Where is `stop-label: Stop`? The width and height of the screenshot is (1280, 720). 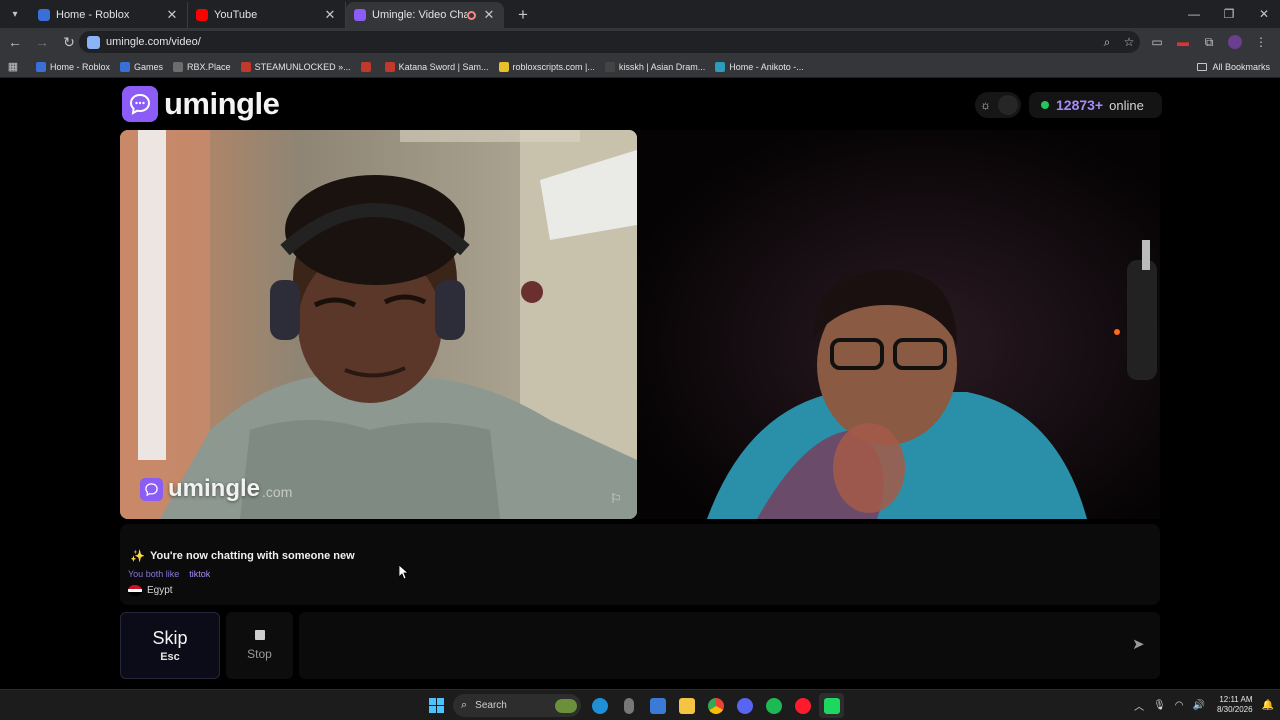
stop-label: Stop is located at coordinates (259, 654).